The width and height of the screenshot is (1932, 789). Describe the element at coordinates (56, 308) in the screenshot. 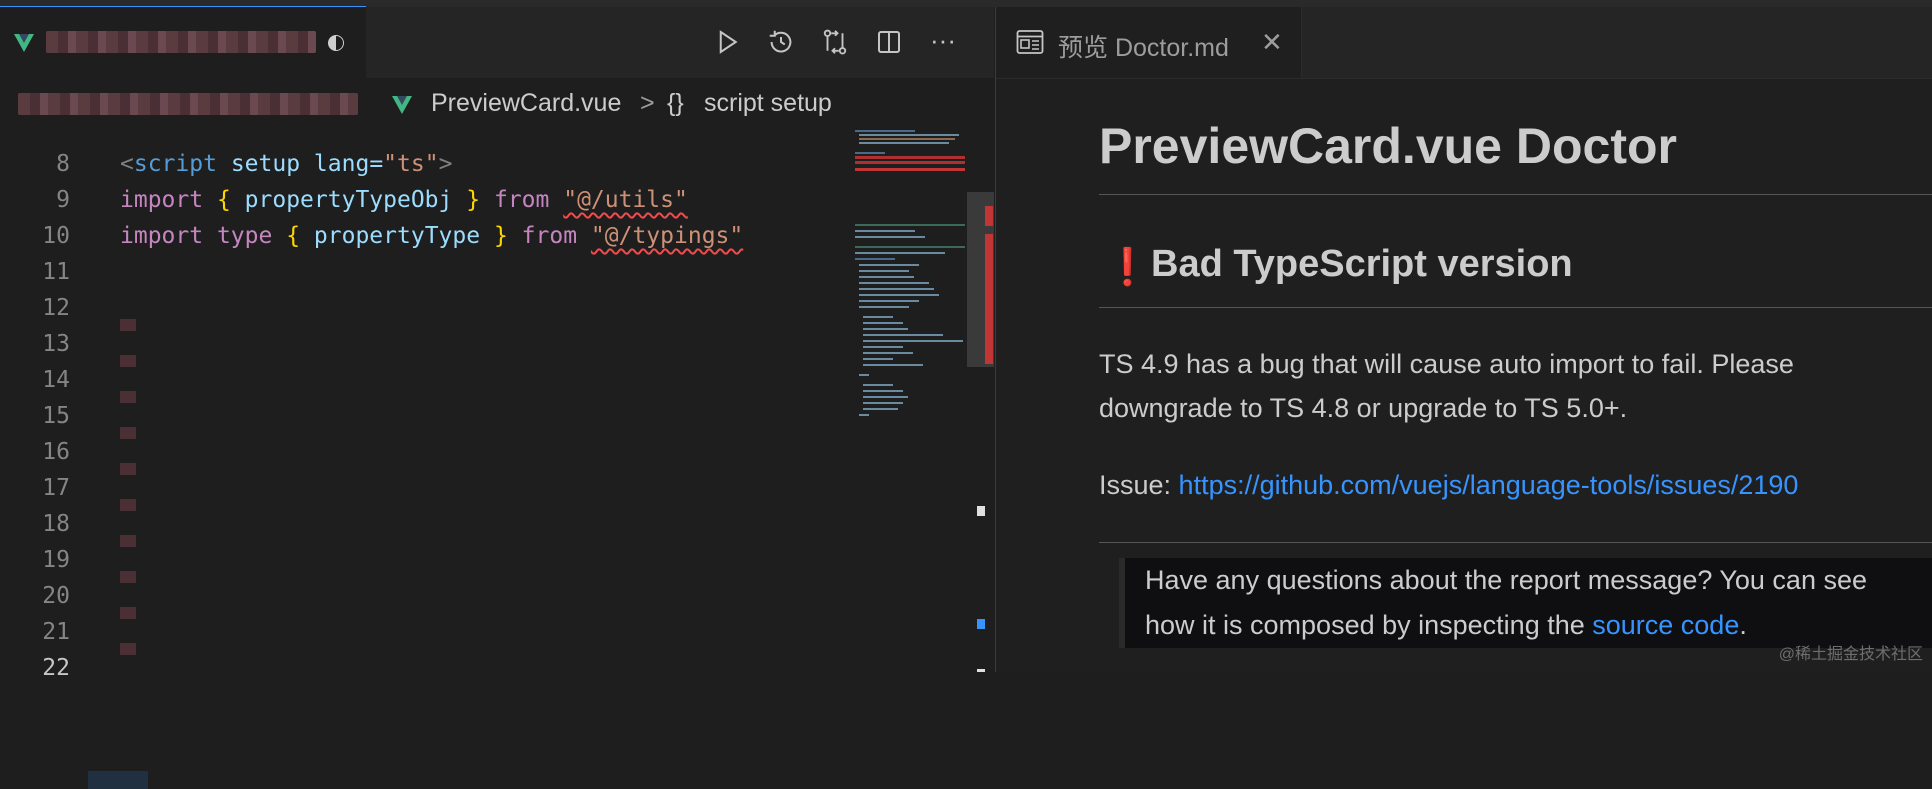

I see `line-number: 12` at that location.